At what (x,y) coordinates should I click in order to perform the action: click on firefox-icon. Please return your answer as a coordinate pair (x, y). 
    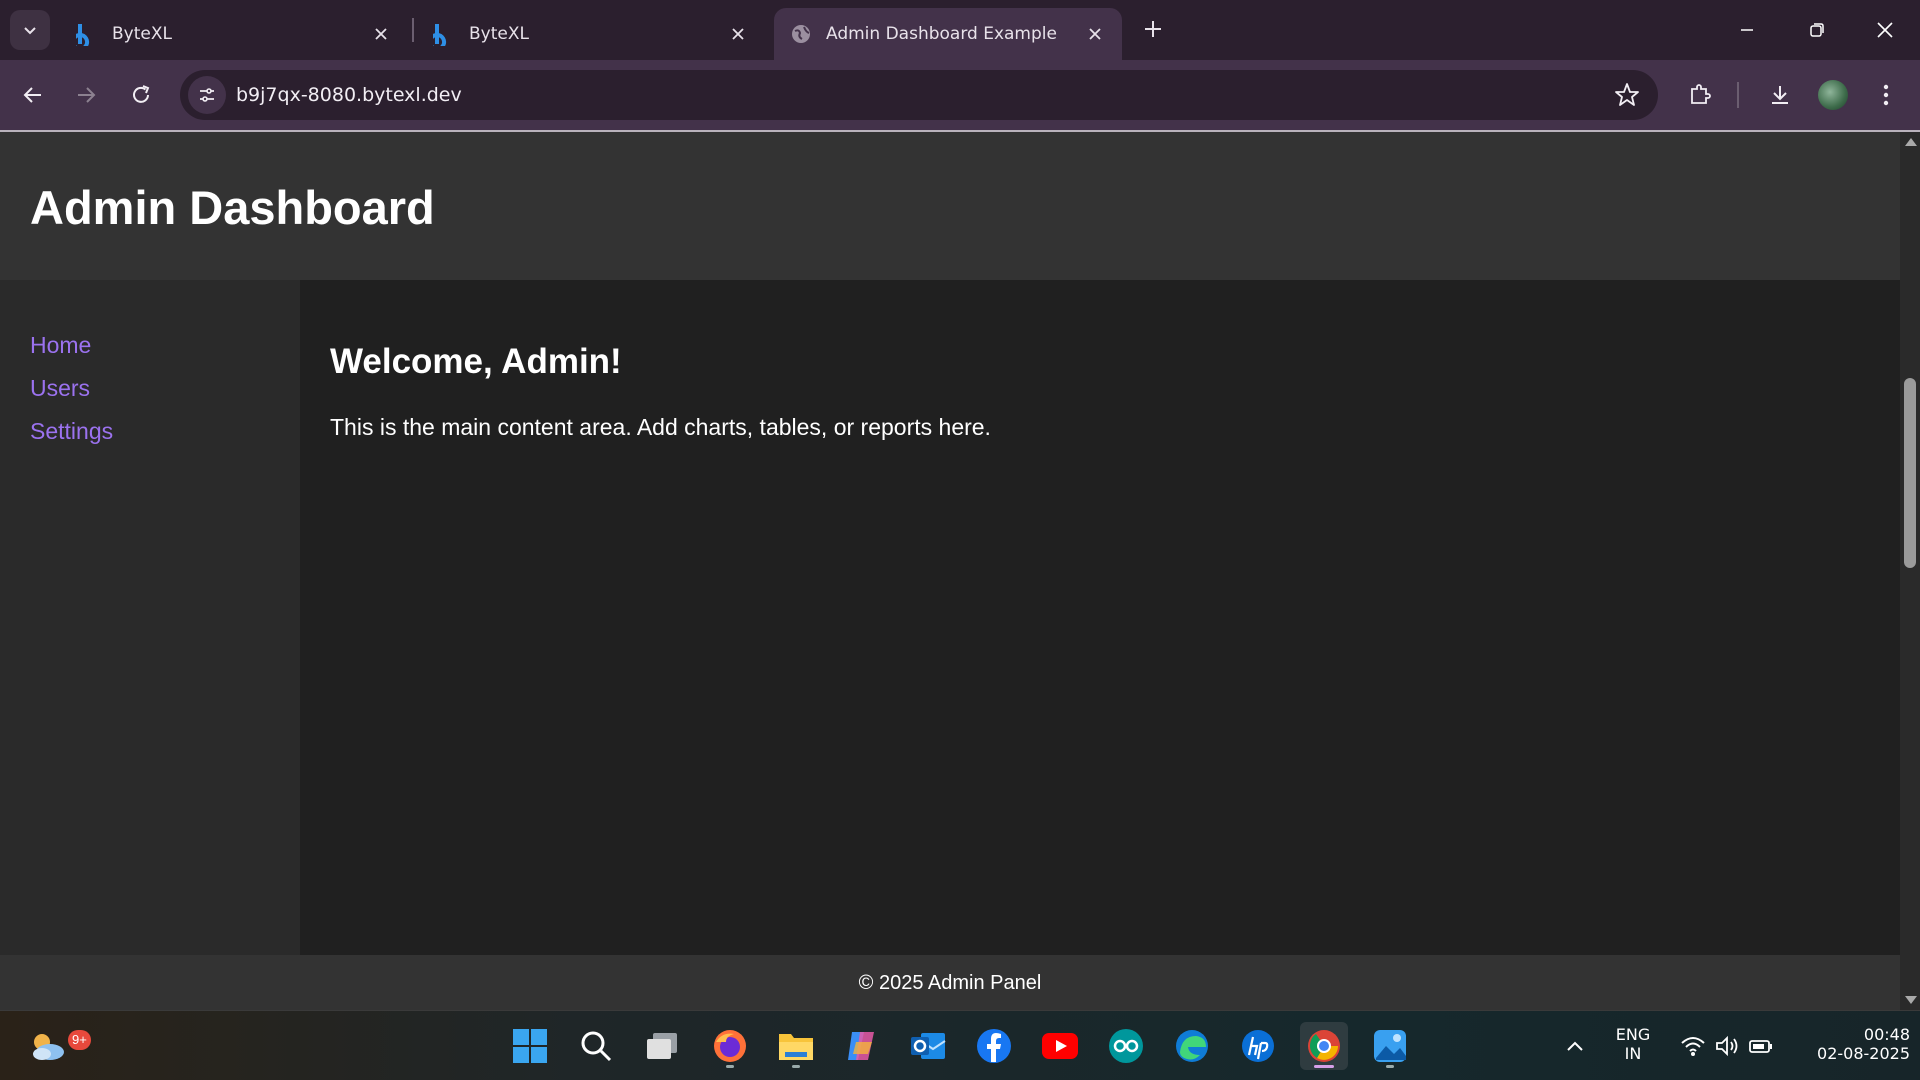
    Looking at the image, I should click on (730, 1046).